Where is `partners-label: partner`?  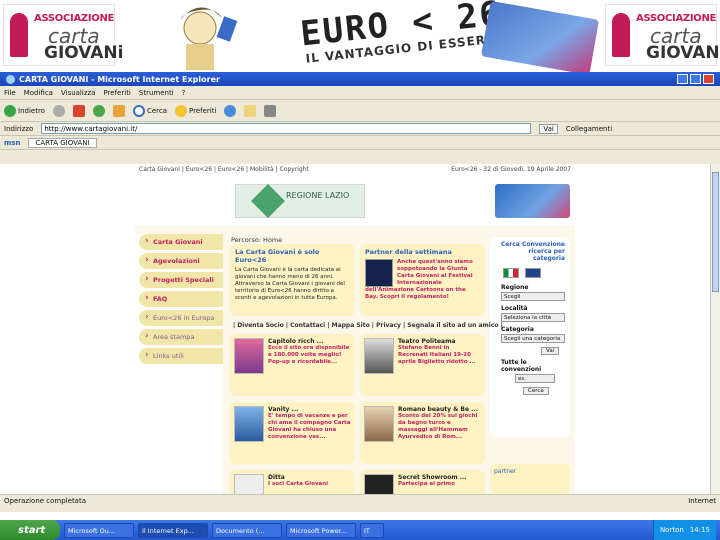 partners-label: partner is located at coordinates (505, 471).